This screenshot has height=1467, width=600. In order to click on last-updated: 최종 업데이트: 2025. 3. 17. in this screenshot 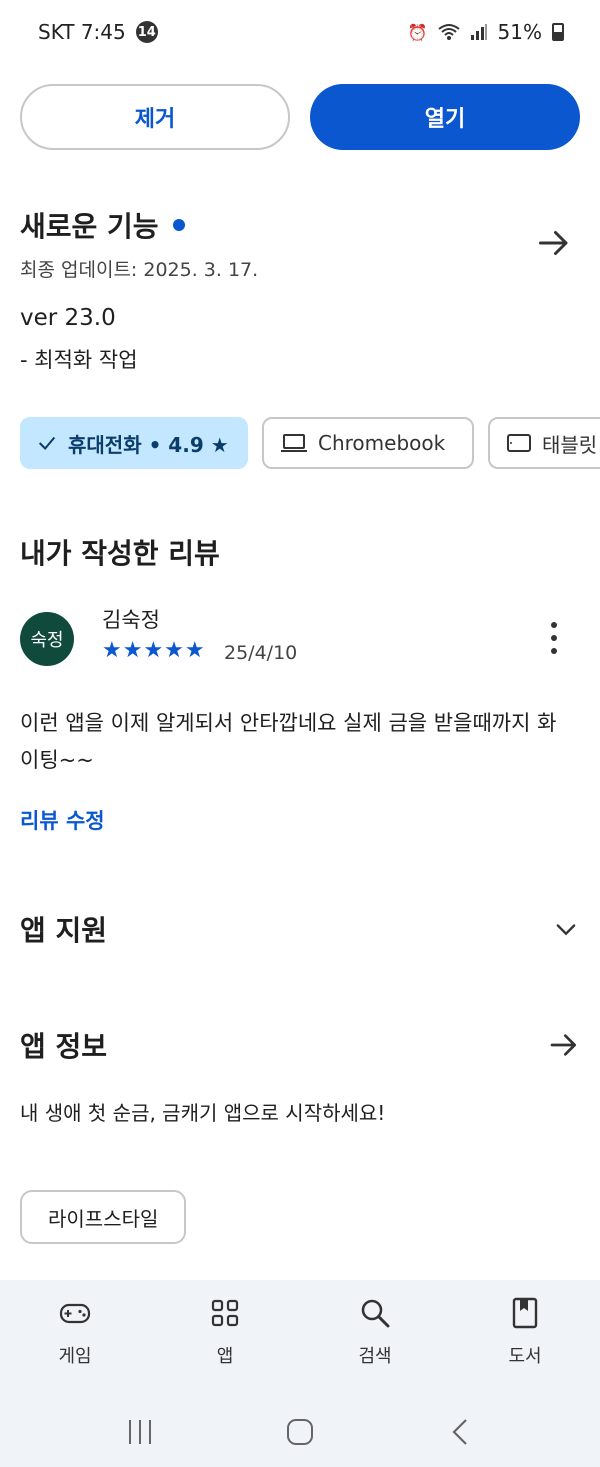, I will do `click(139, 270)`.